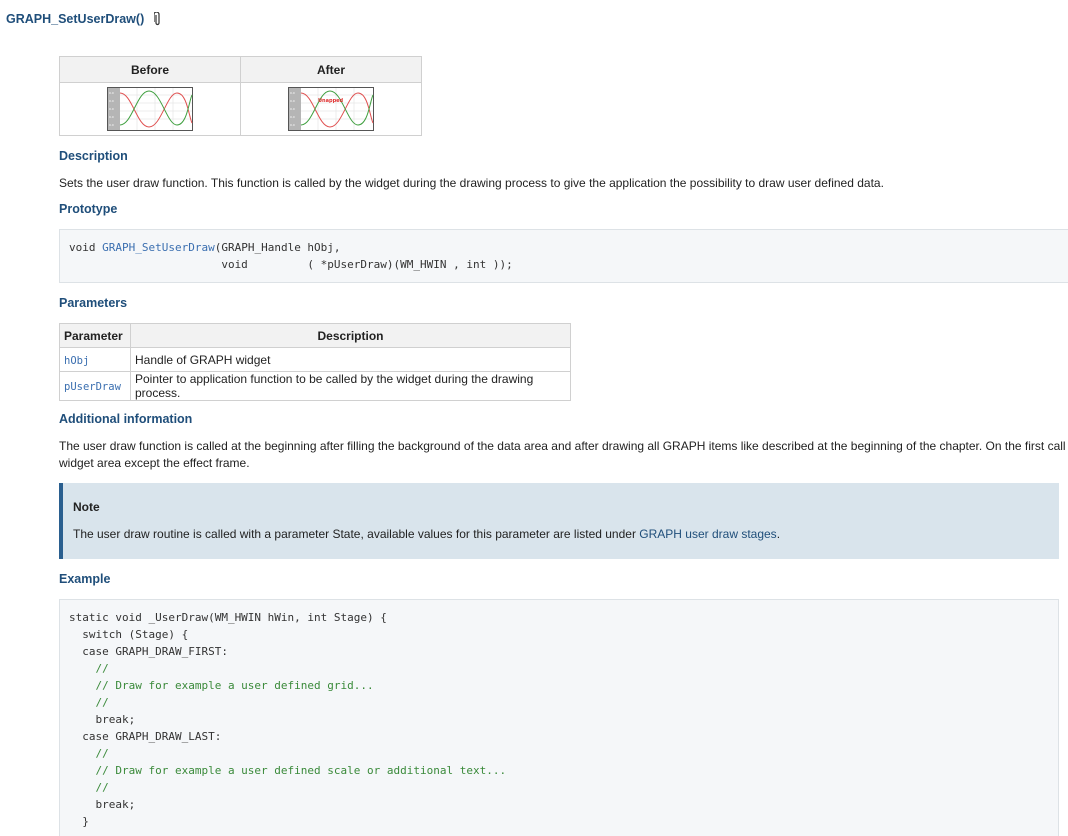 The image size is (1068, 836). Describe the element at coordinates (126, 419) in the screenshot. I see `additional-info-heading: Additional information` at that location.